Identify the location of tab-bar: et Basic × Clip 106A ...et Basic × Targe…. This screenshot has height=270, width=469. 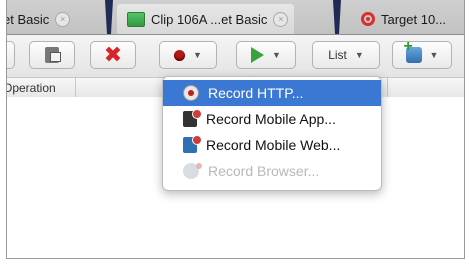
(235, 17).